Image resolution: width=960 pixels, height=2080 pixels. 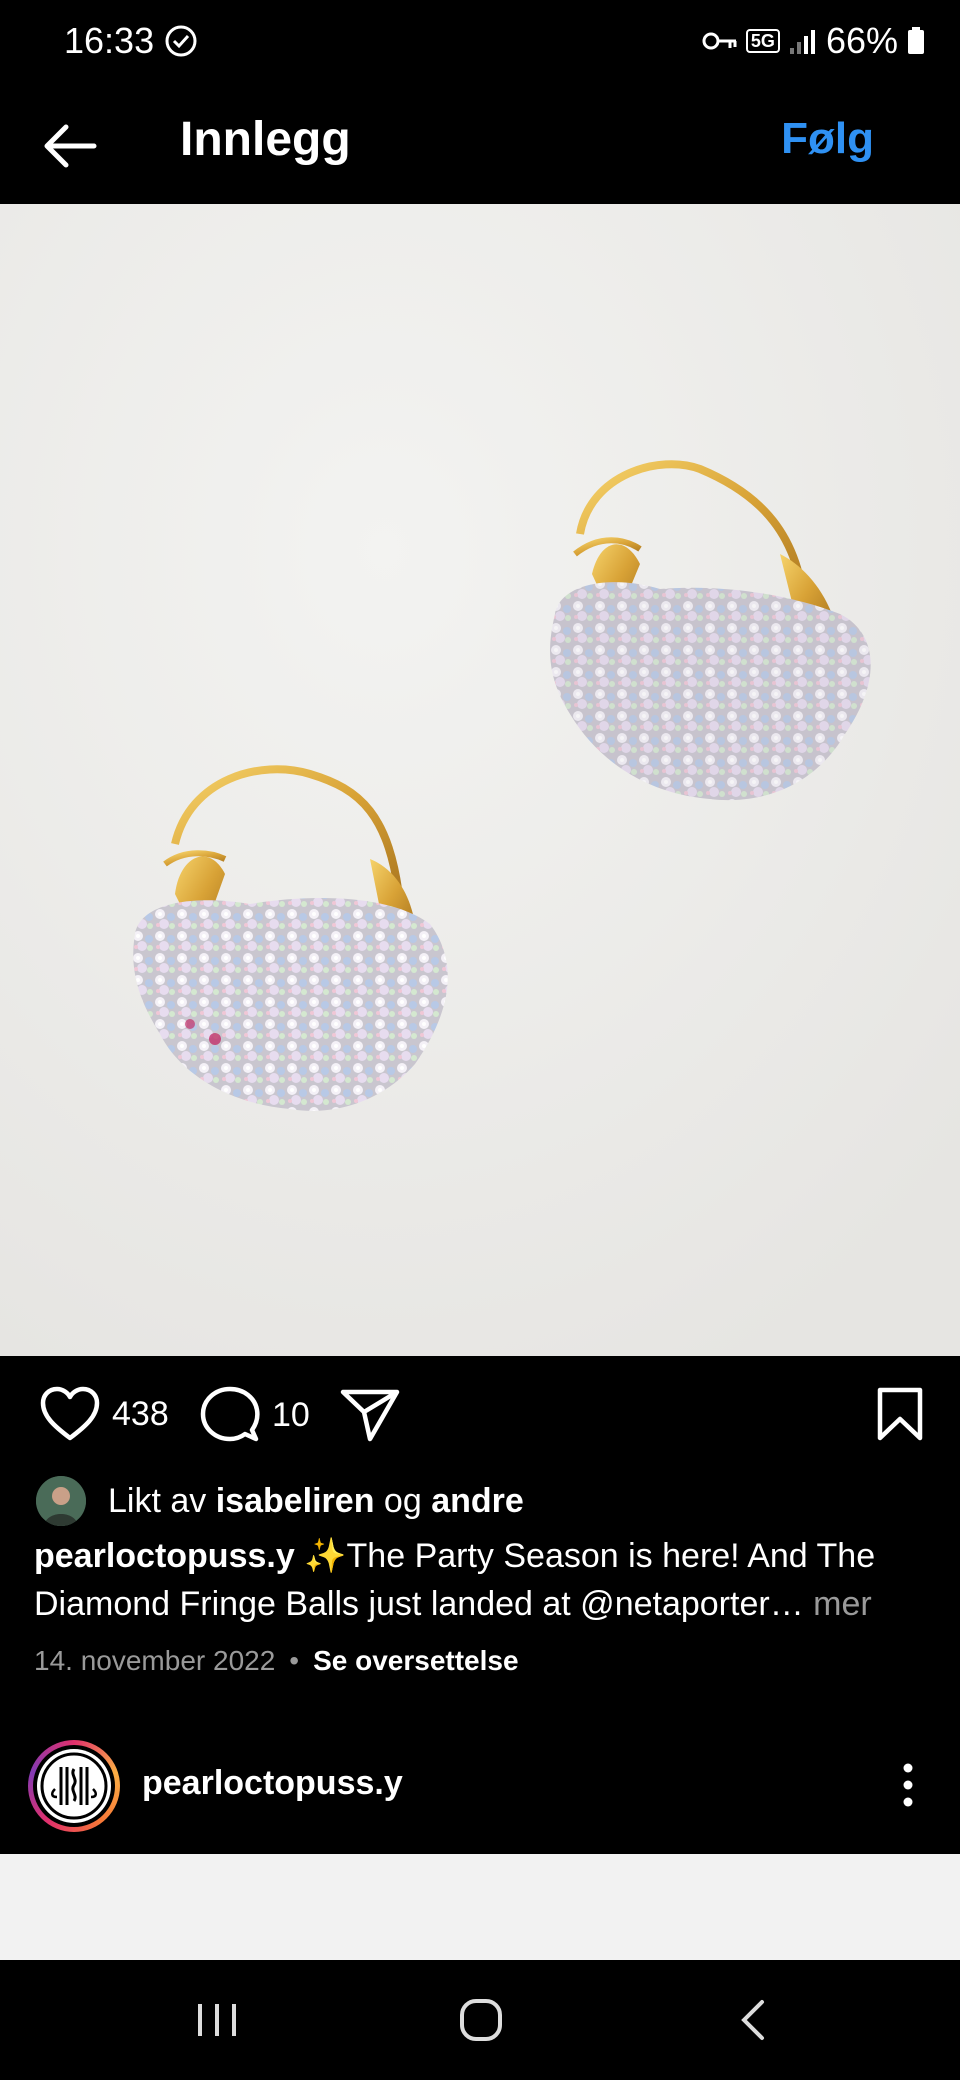 I want to click on signal-icon, so click(x=802, y=42).